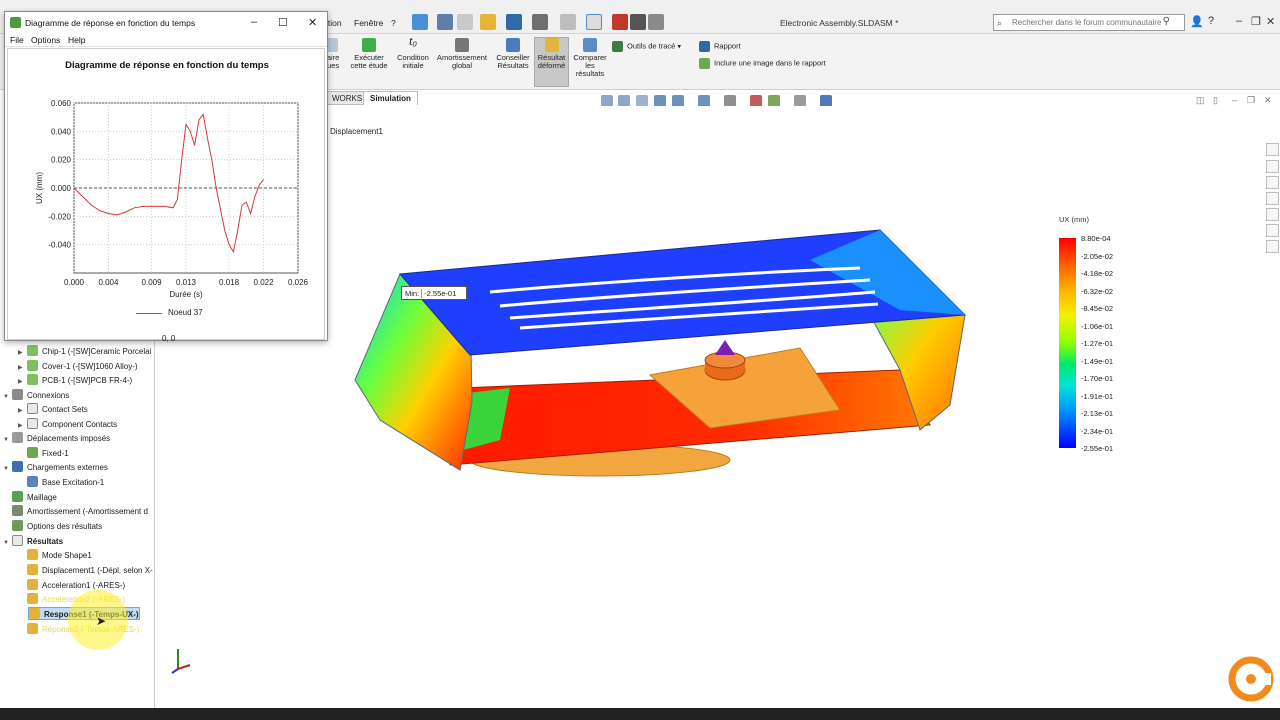  I want to click on options-gear-icon, so click(656, 22).